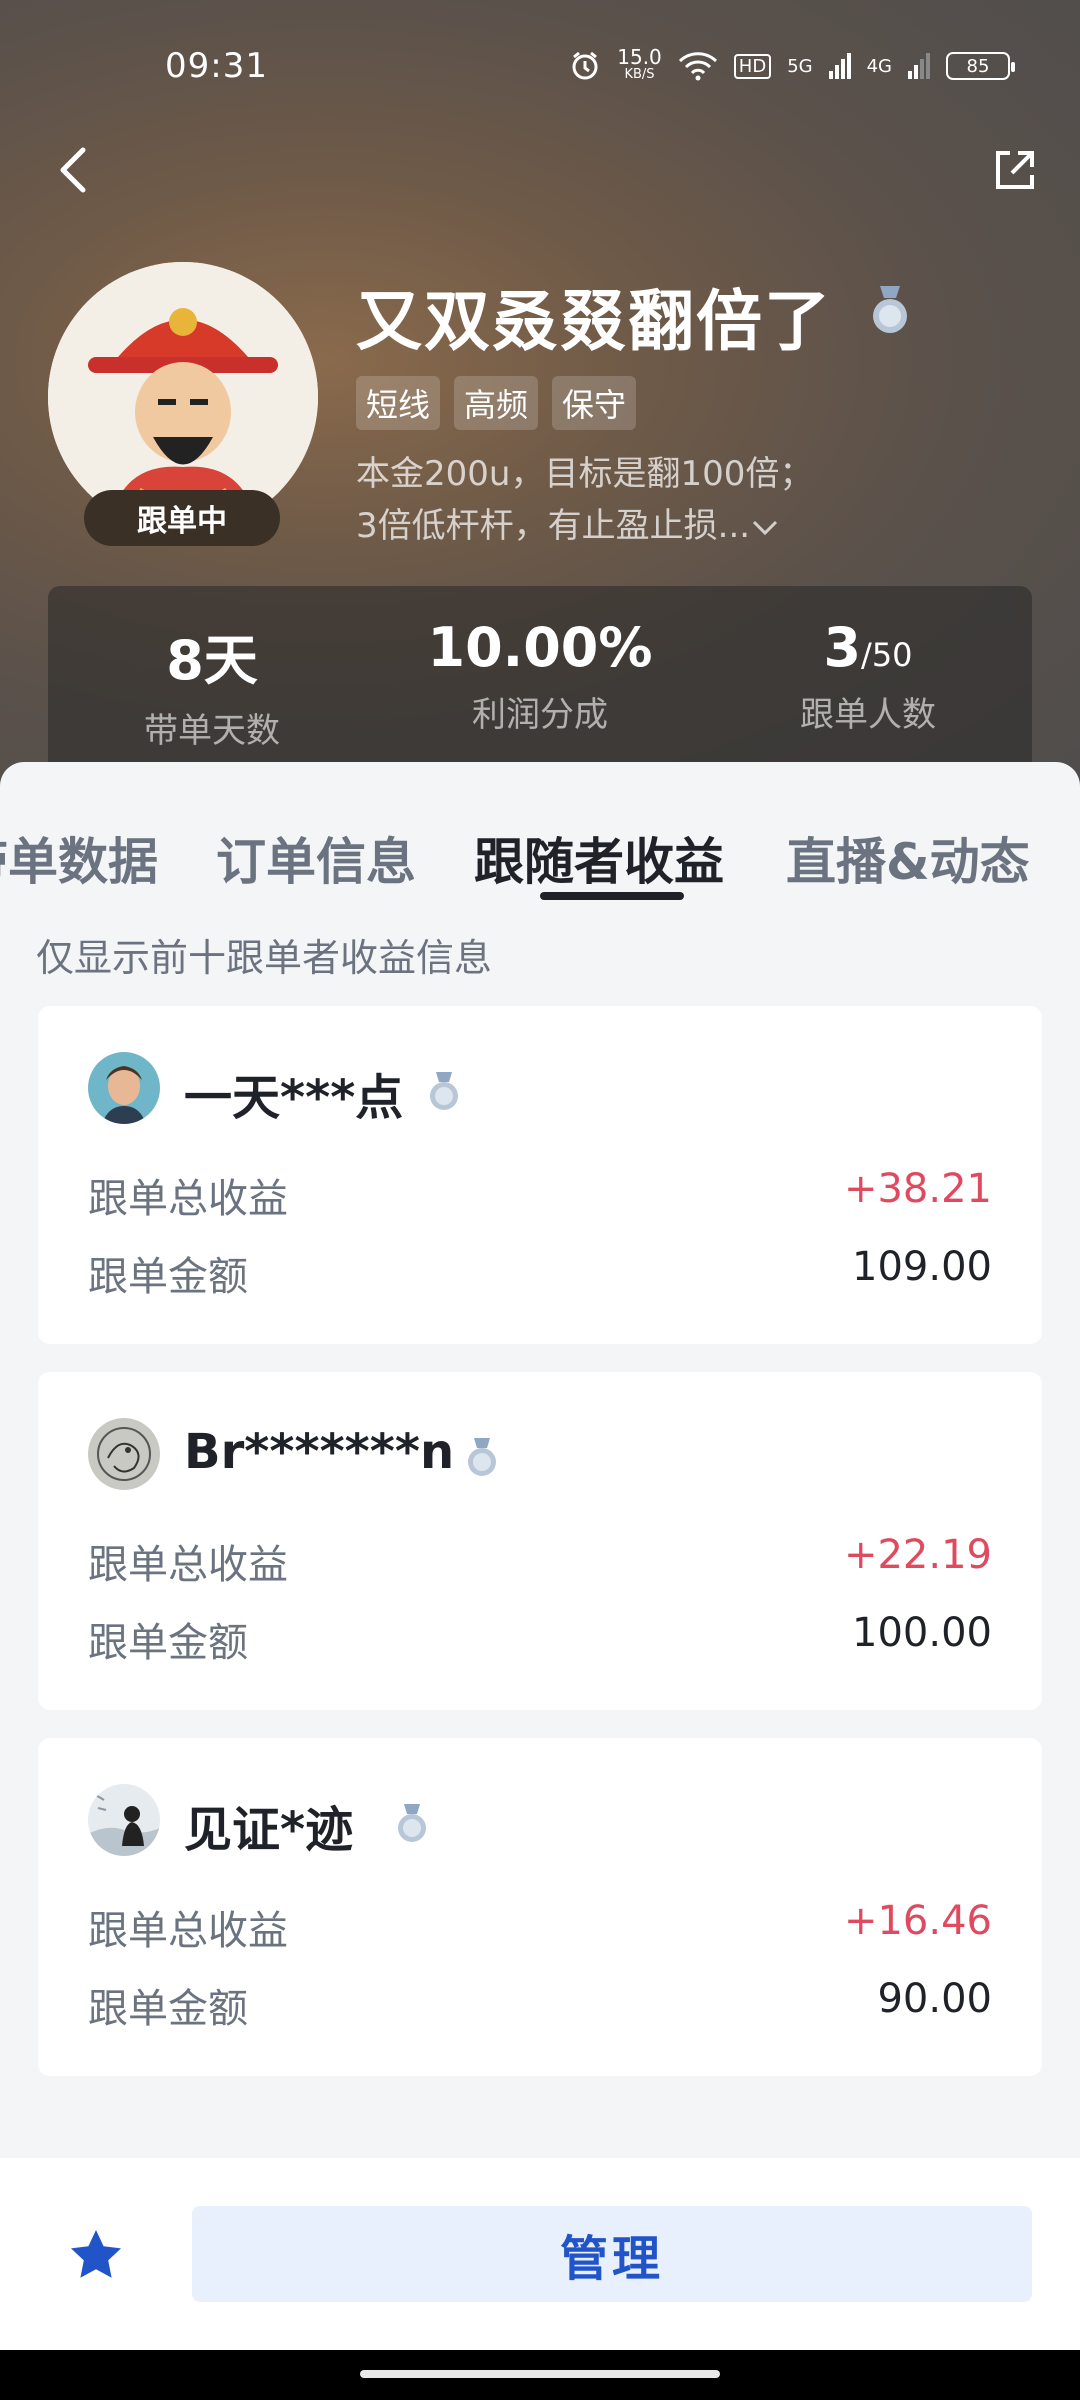 This screenshot has width=1080, height=2400. Describe the element at coordinates (879, 66) in the screenshot. I see `signal-4g-icon: 4G` at that location.